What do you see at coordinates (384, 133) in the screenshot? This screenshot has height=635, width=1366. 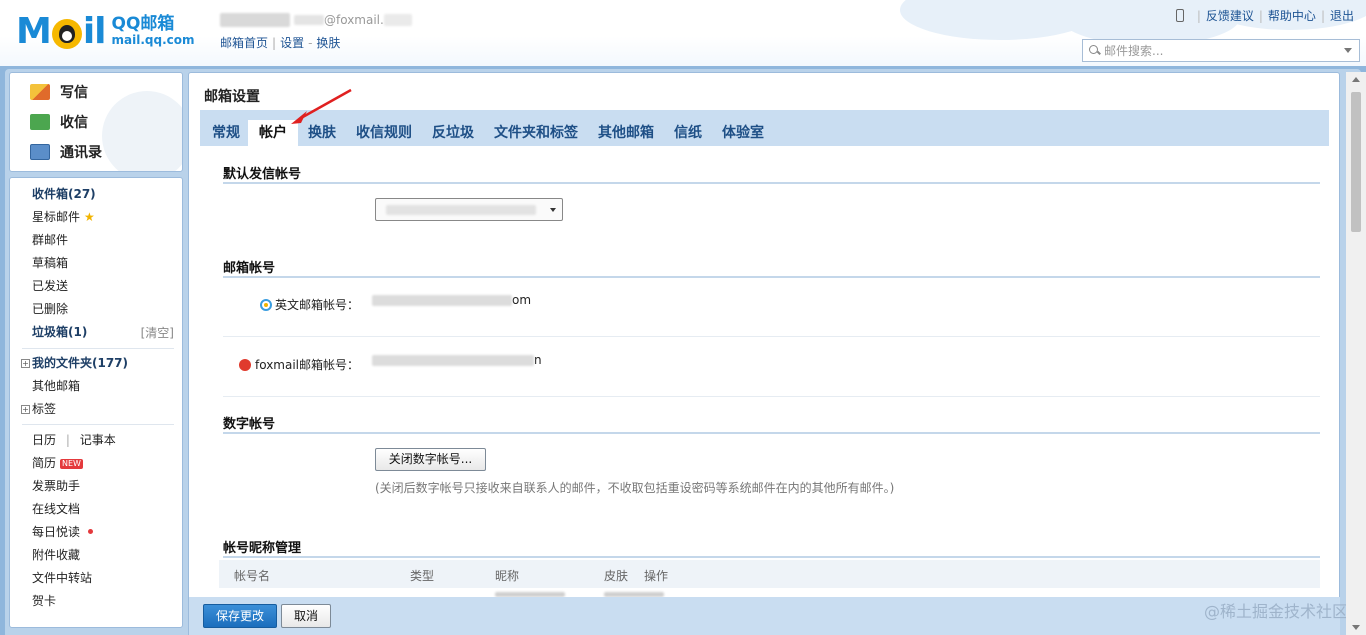 I see `tab-rules: 收信规则` at bounding box center [384, 133].